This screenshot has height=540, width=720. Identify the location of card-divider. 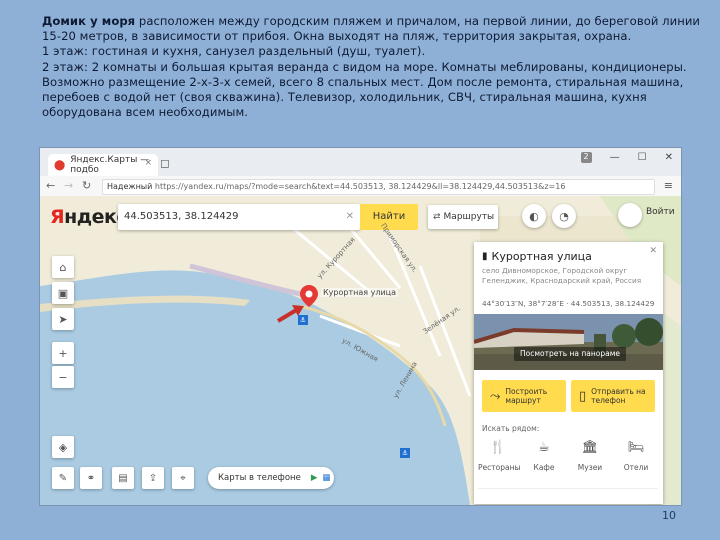
(568, 495).